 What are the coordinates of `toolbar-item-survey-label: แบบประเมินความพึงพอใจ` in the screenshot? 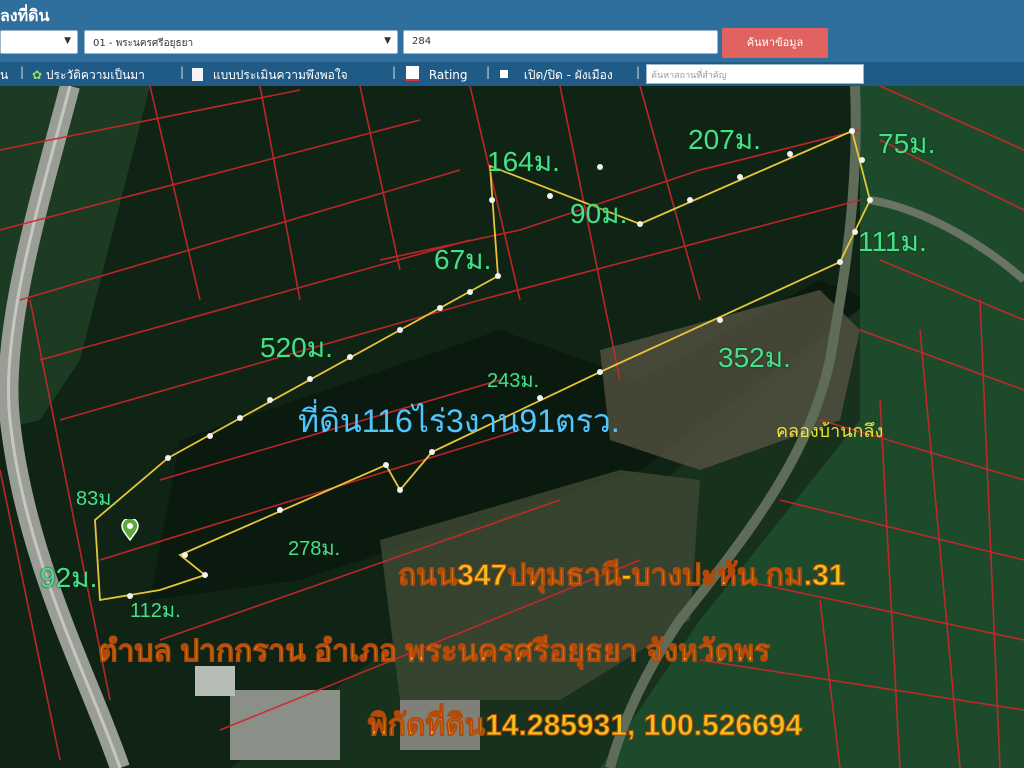 It's located at (280, 75).